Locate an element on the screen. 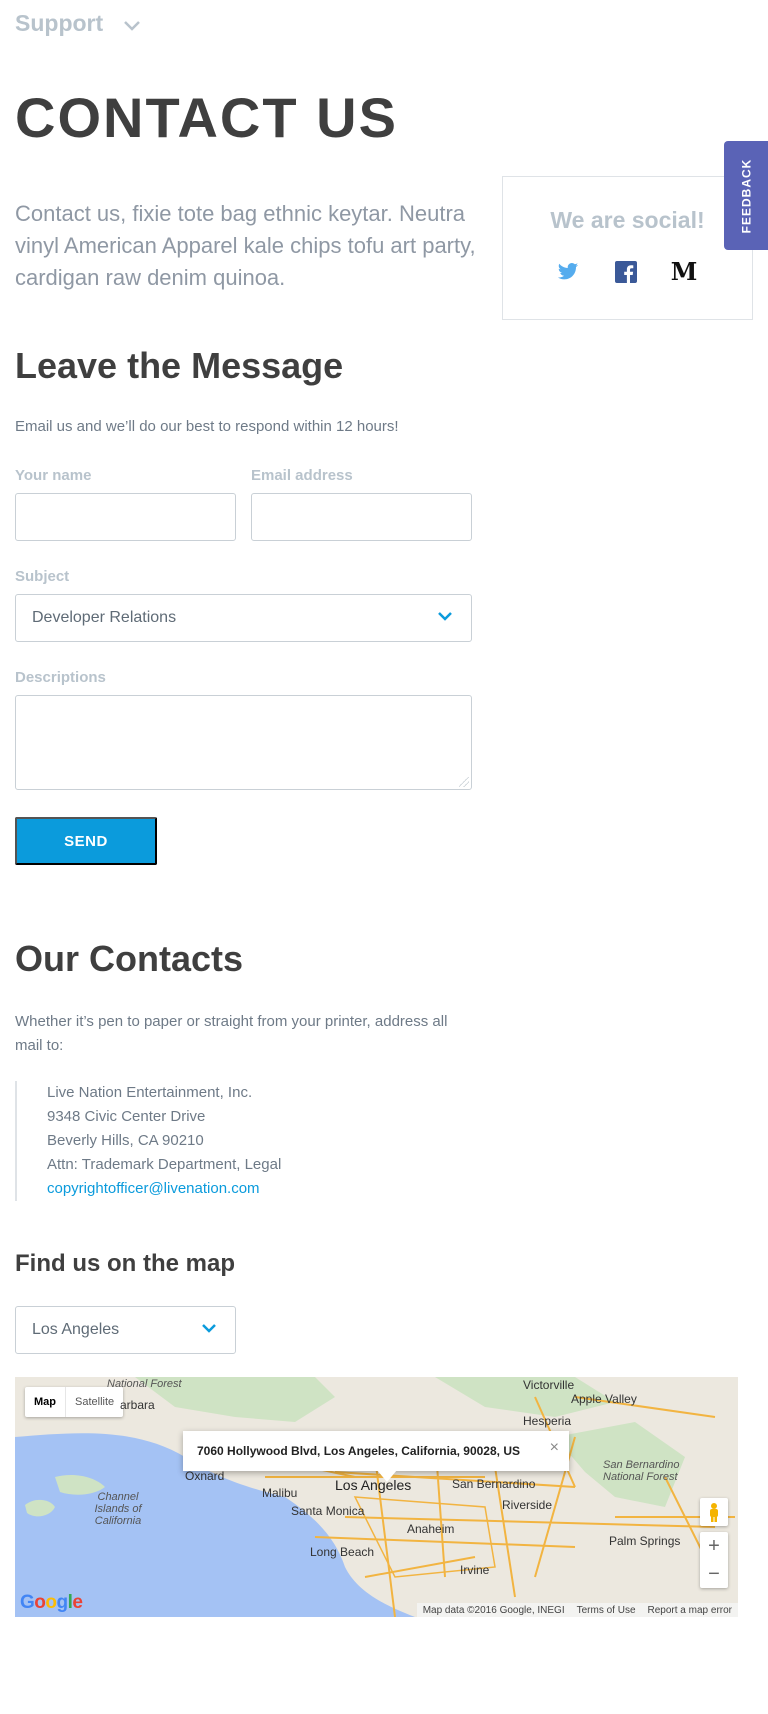 This screenshot has width=768, height=1714. social-title: We are social! is located at coordinates (627, 220).